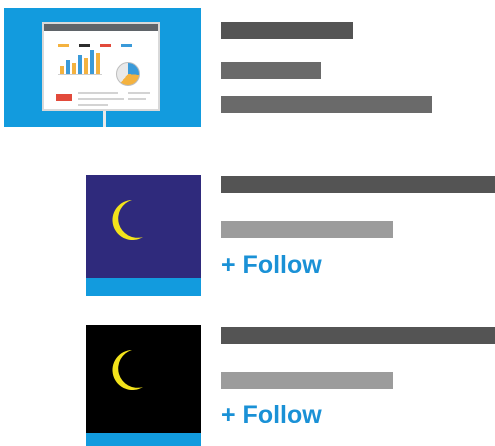 This screenshot has width=495, height=446. Describe the element at coordinates (101, 27) in the screenshot. I see `screen-header-bar` at that location.